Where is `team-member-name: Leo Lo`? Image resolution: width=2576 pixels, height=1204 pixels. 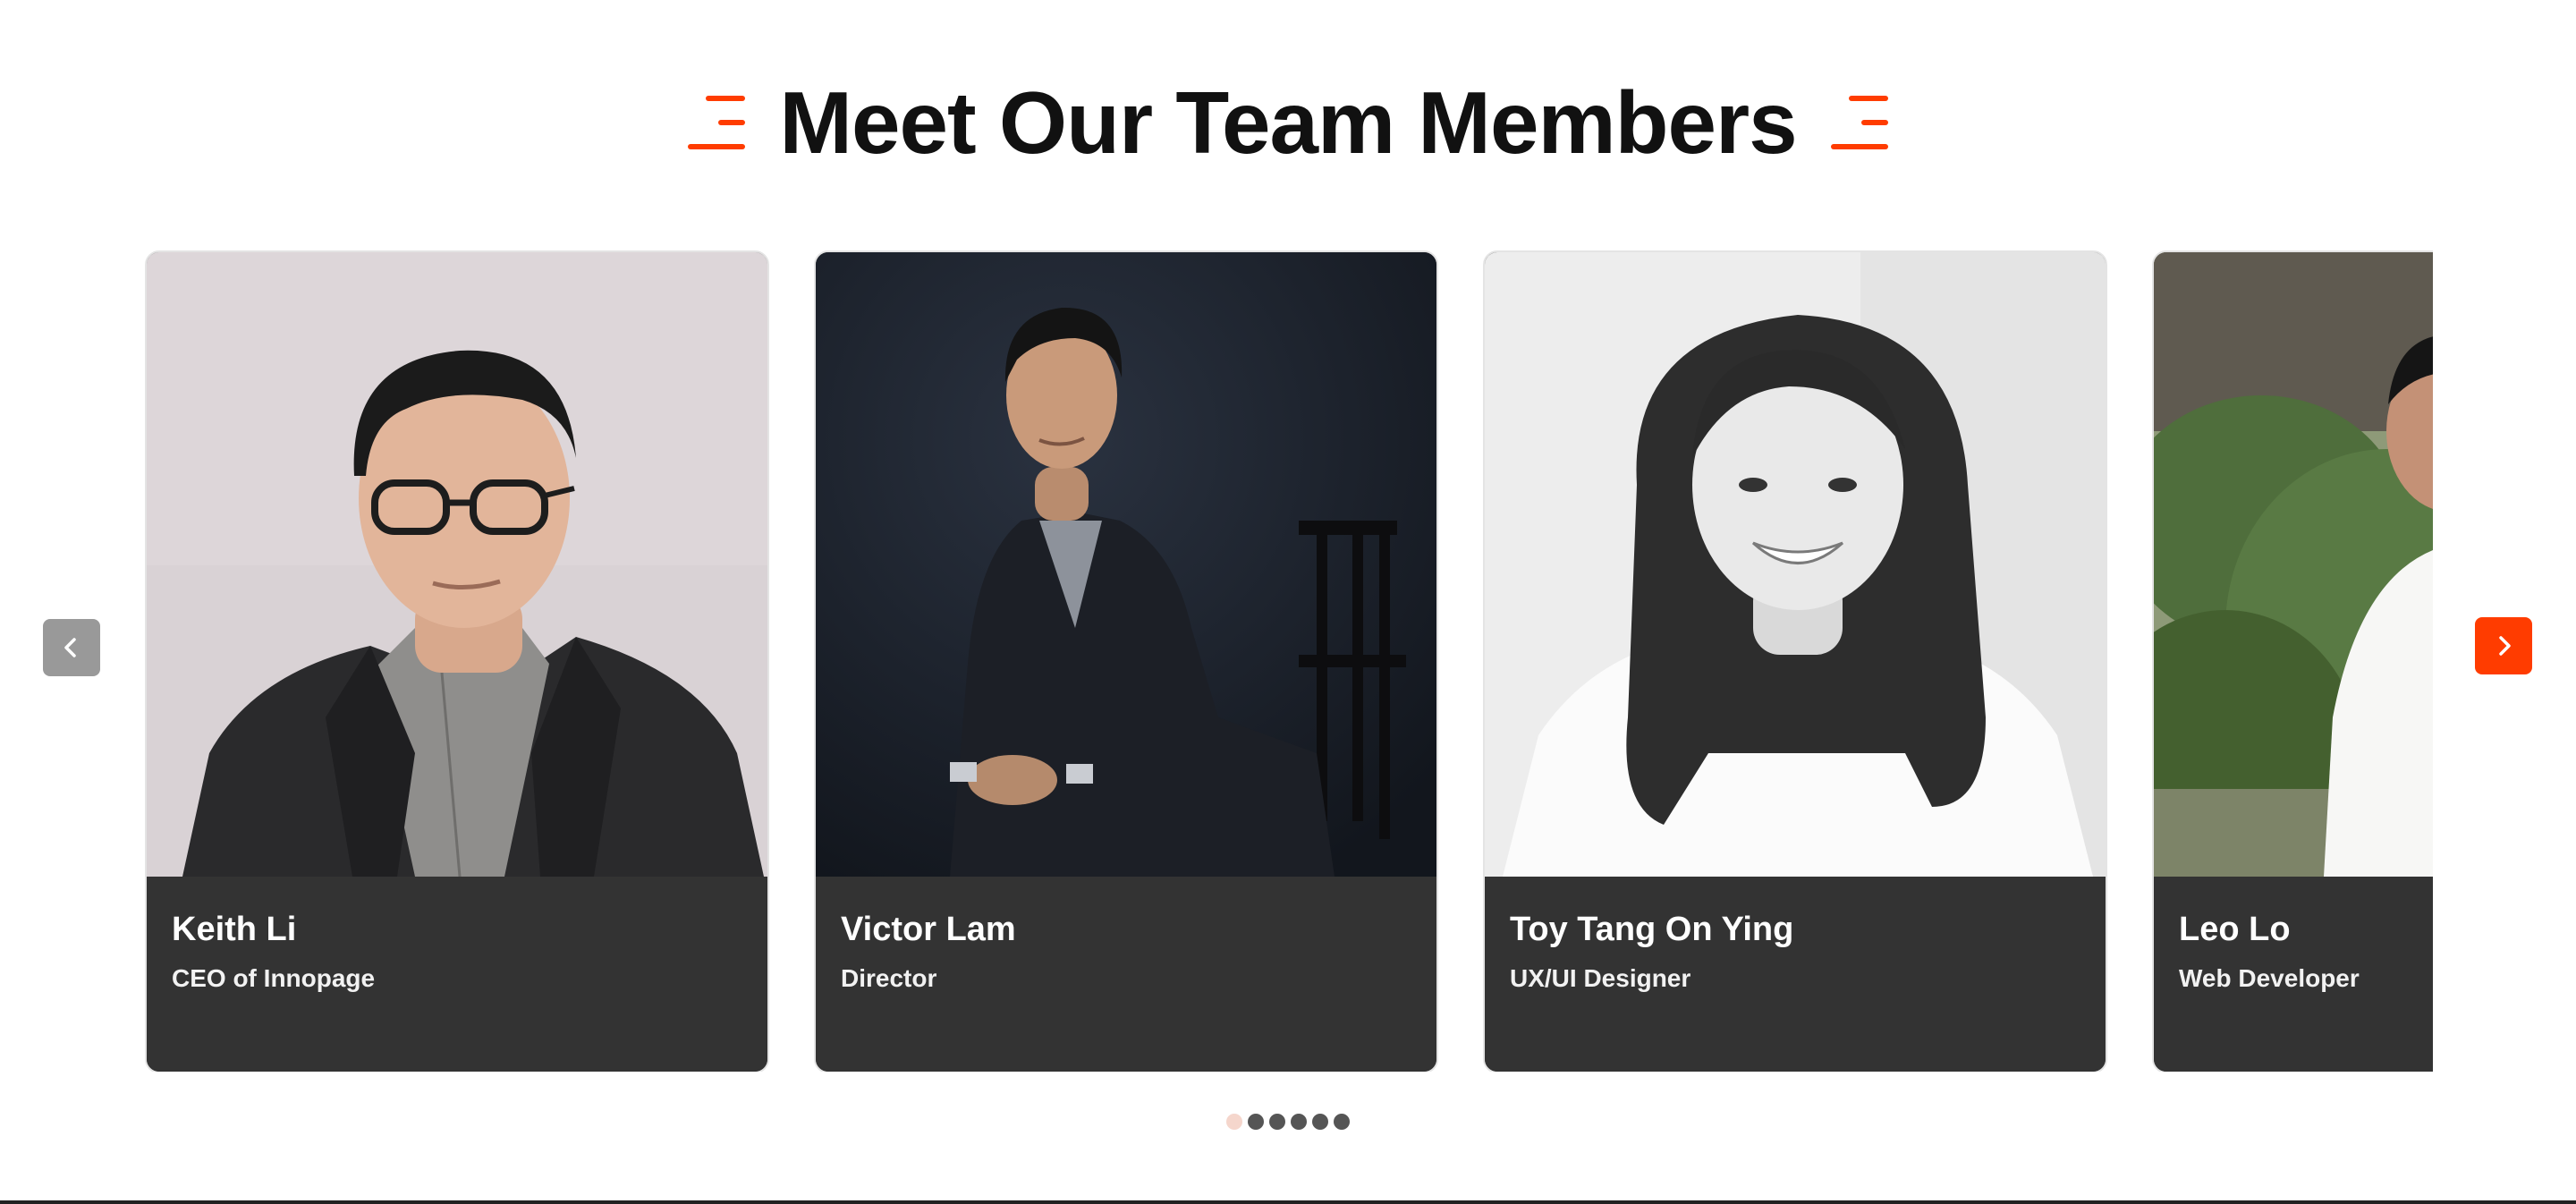
team-member-name: Leo Lo is located at coordinates (2235, 930).